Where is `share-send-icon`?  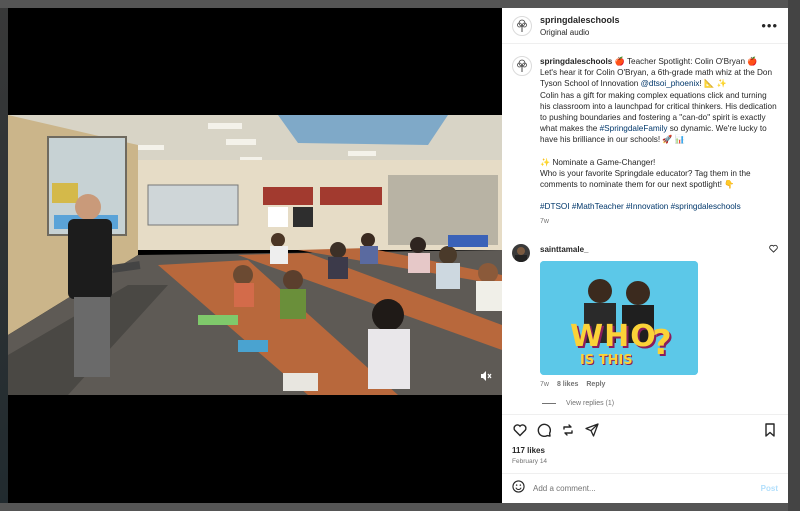
share-send-icon is located at coordinates (592, 430).